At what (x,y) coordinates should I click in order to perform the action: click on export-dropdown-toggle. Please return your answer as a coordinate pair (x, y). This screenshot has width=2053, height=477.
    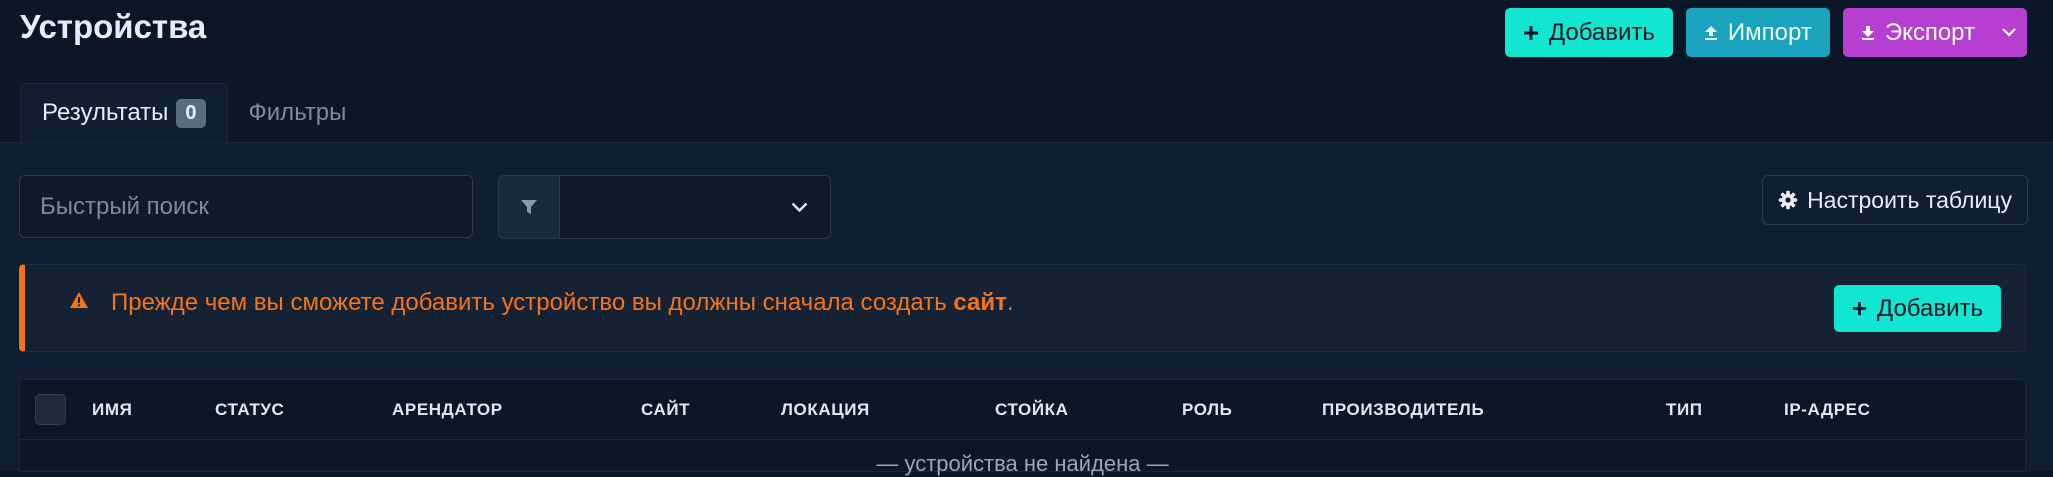
    Looking at the image, I should click on (2009, 32).